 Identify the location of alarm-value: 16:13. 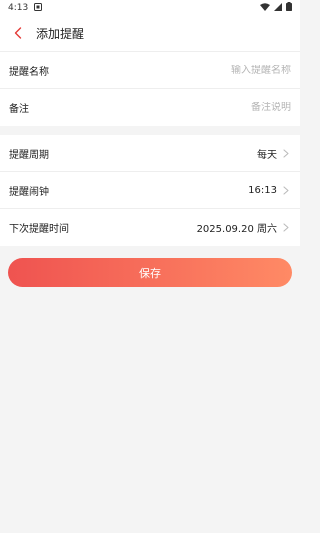
(262, 190).